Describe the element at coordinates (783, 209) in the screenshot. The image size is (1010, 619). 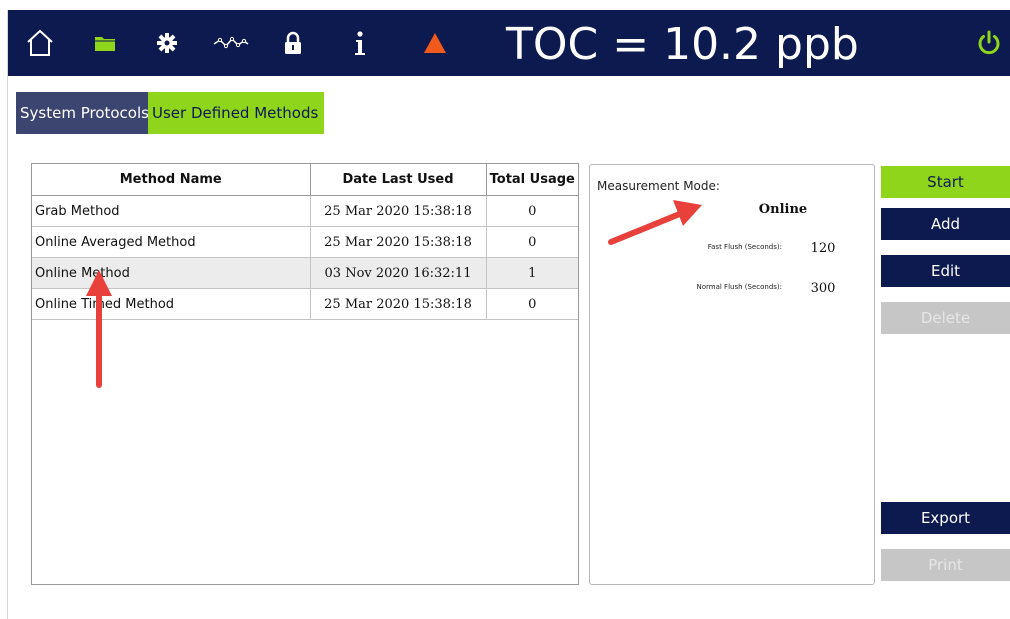
I see `measurement-mode-value: Online` at that location.